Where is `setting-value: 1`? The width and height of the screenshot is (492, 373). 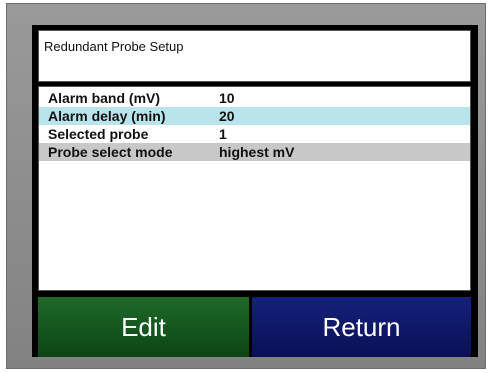 setting-value: 1 is located at coordinates (223, 134).